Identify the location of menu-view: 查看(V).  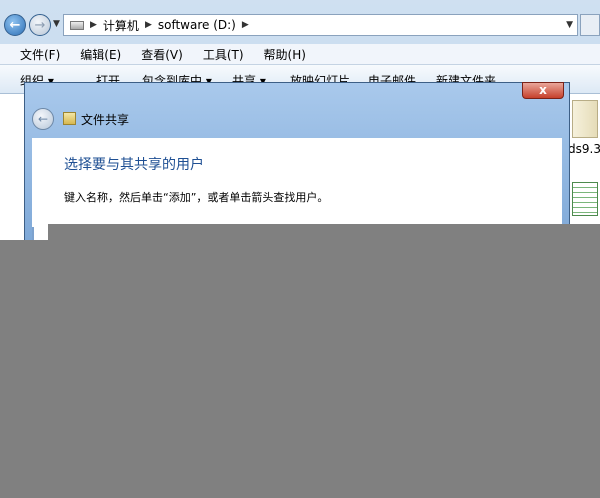
(165, 54).